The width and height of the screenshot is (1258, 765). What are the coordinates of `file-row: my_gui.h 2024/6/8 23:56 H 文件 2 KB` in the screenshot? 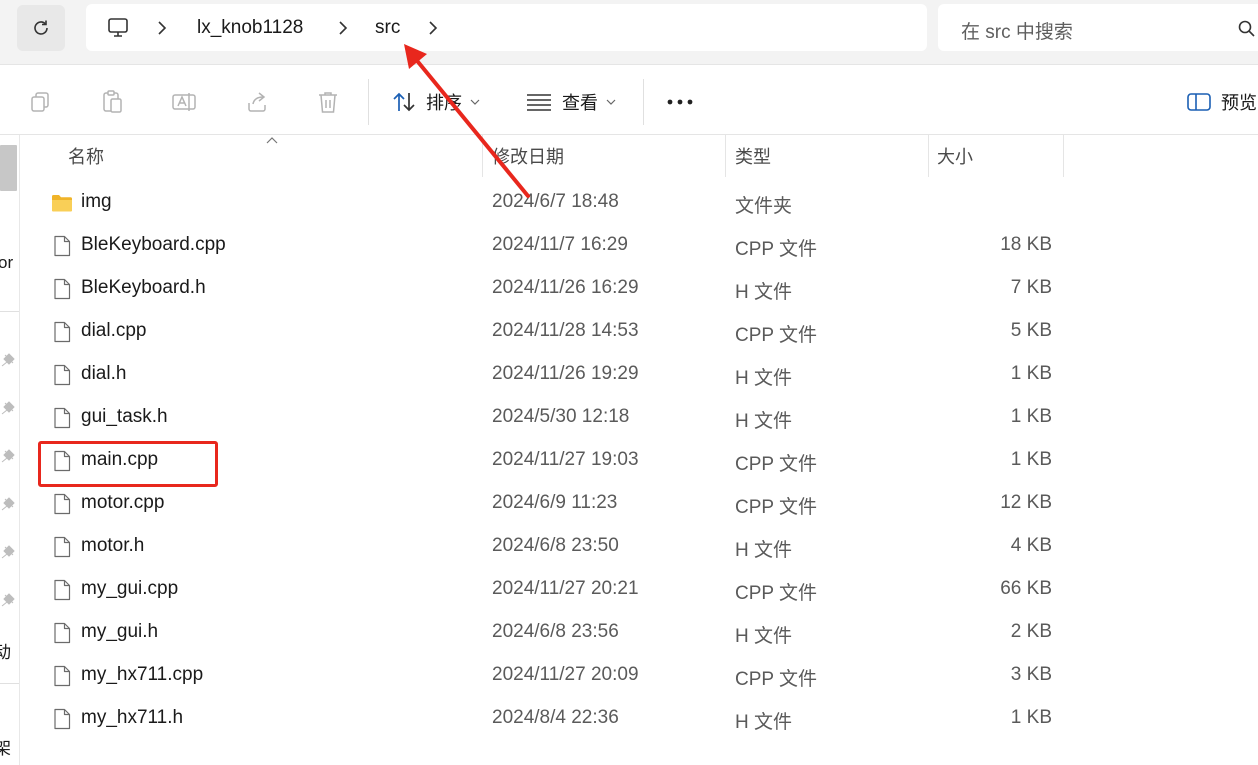 It's located at (639, 632).